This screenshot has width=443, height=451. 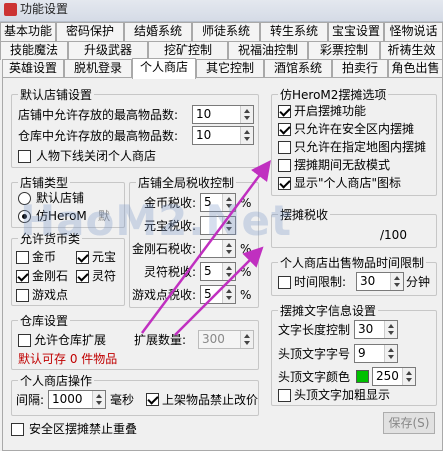 I want to click on tab-rebirth: 转生系统, so click(x=294, y=31).